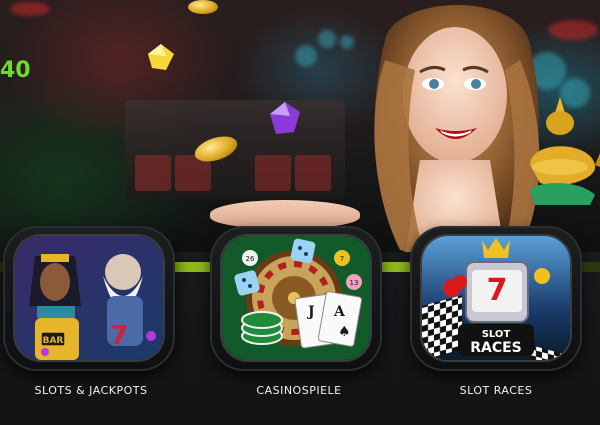 The height and width of the screenshot is (425, 600). I want to click on slot-machine-races-icon: 7 SLOT RACES, so click(496, 298).